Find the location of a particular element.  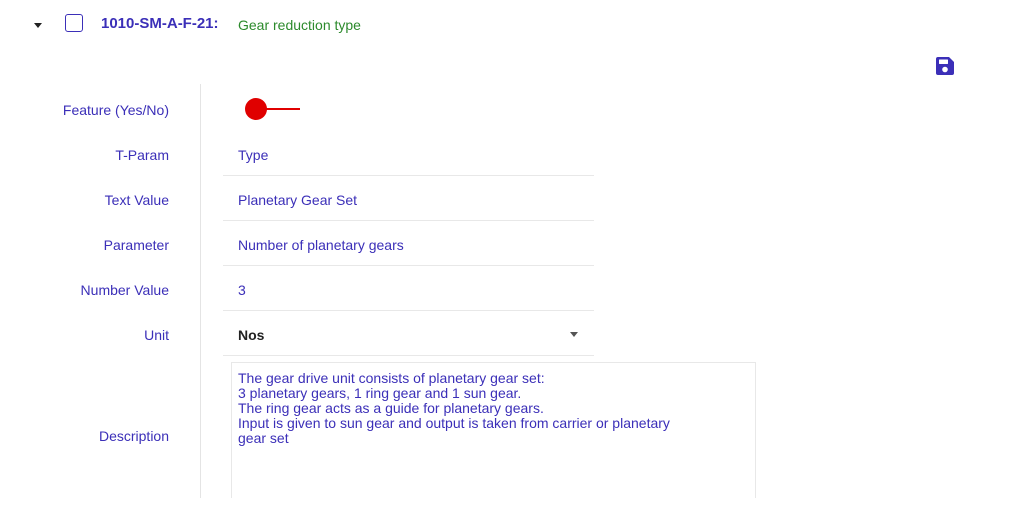

parameter-field: Number of planetary gears is located at coordinates (408, 244).